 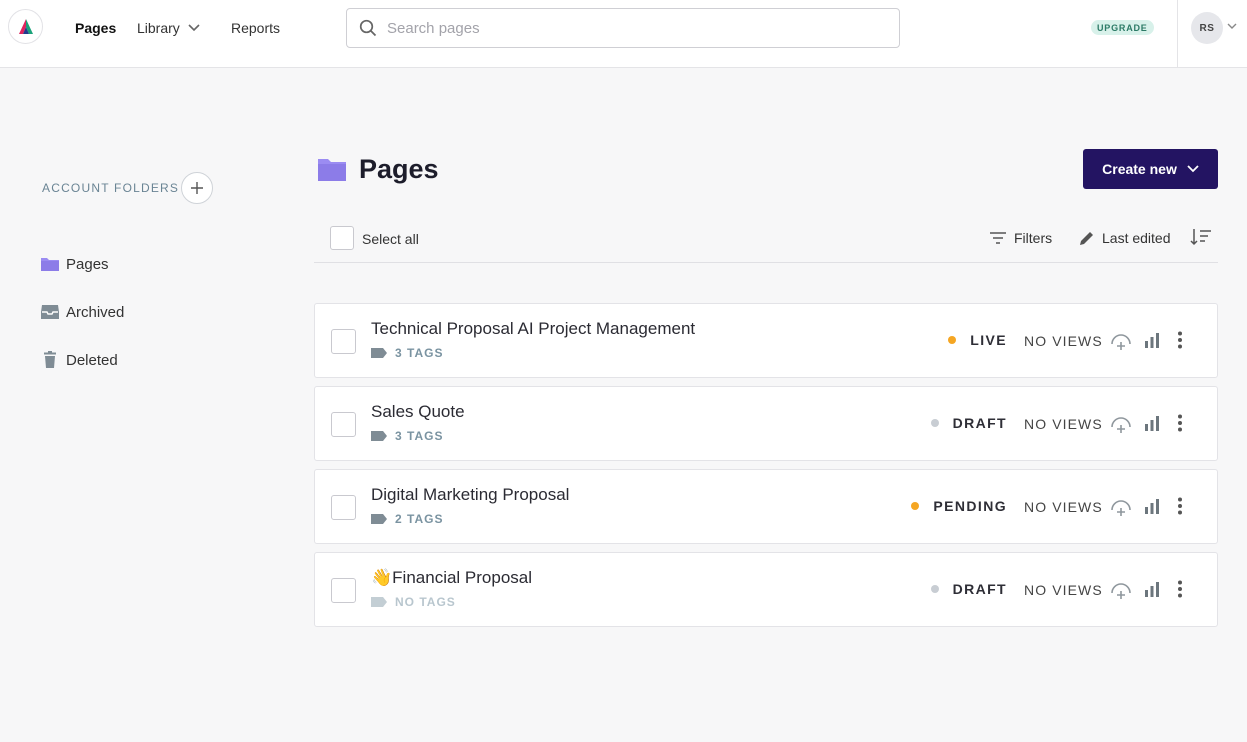 I want to click on avatar: RS, so click(x=1207, y=28).